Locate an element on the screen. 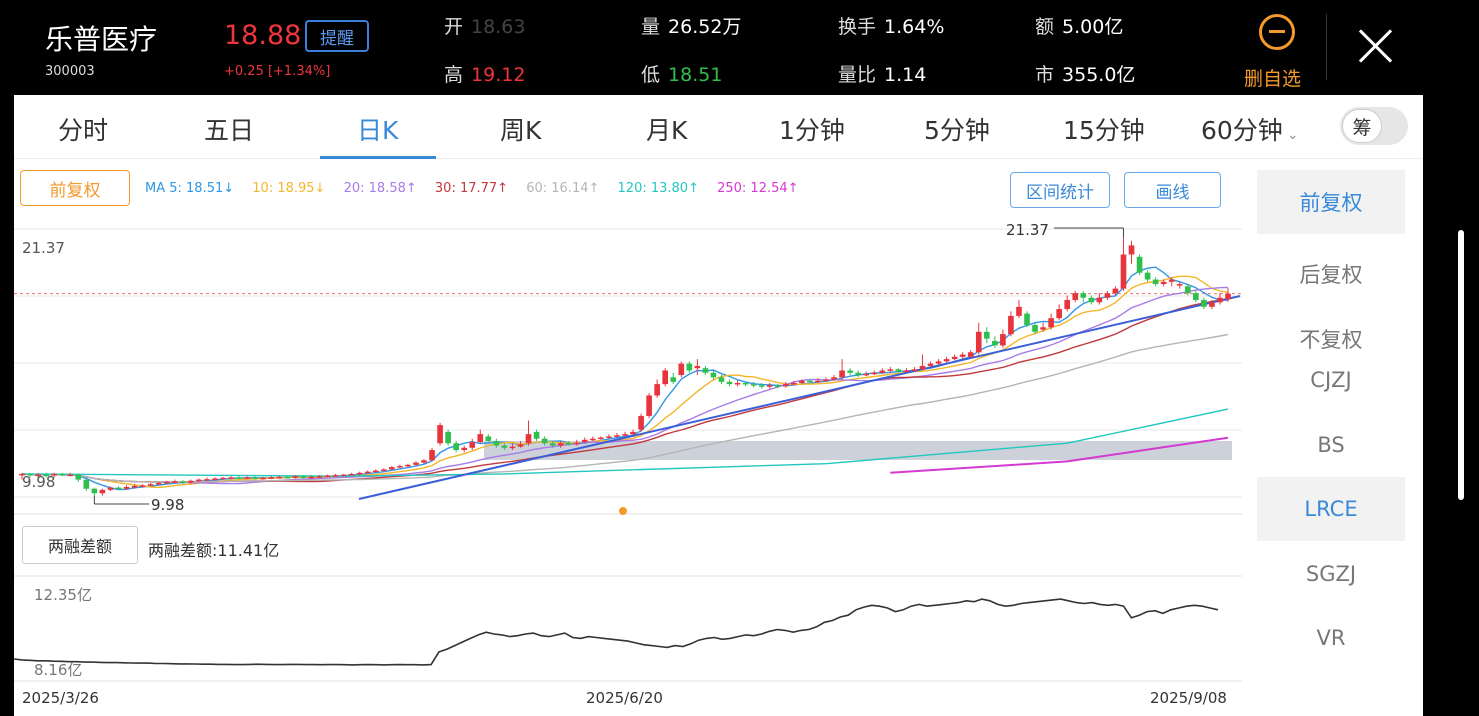 The width and height of the screenshot is (1479, 716). last-price: 18.88 is located at coordinates (263, 35).